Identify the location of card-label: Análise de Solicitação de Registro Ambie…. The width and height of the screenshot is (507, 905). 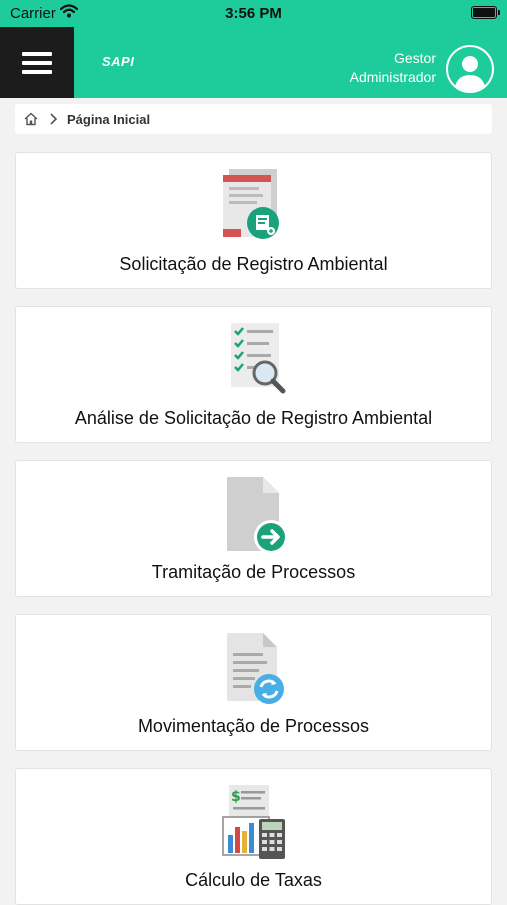
(253, 418).